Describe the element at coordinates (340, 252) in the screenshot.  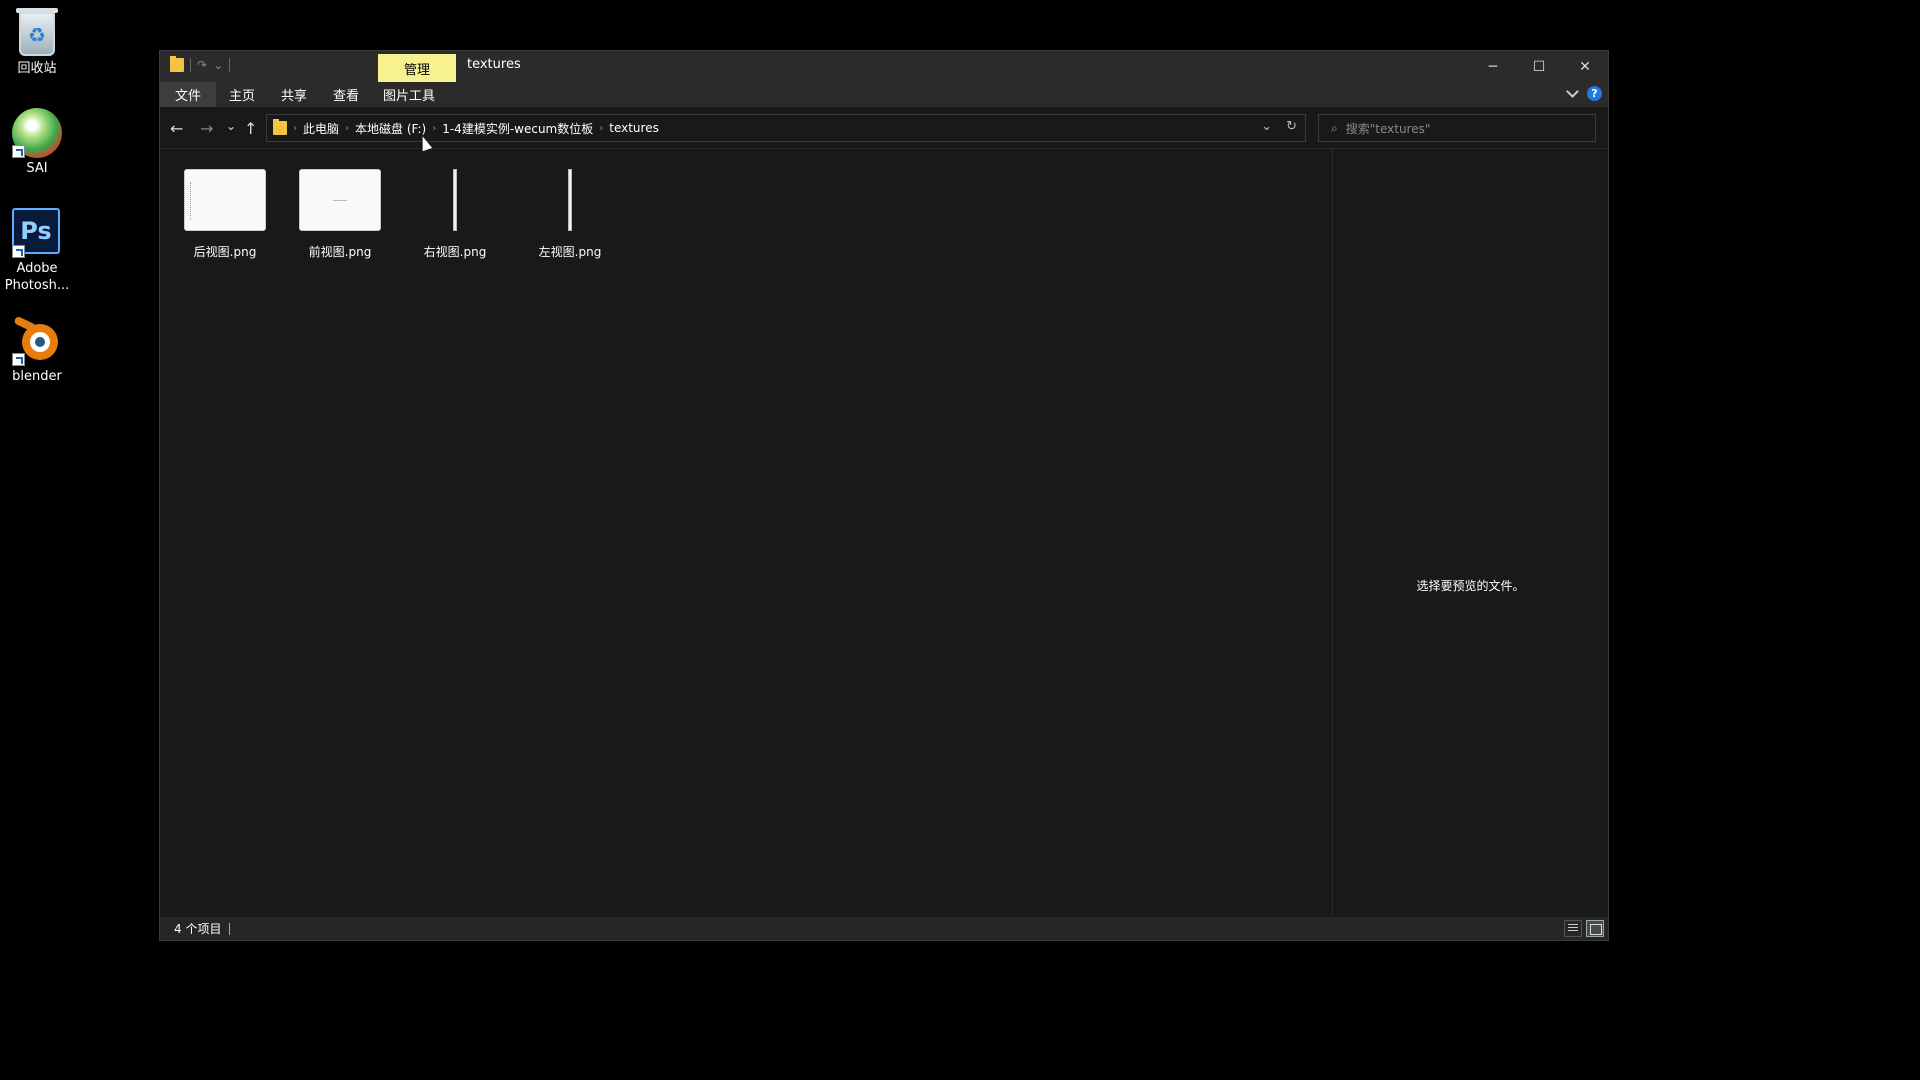
I see `file-name: 前视图.png` at that location.